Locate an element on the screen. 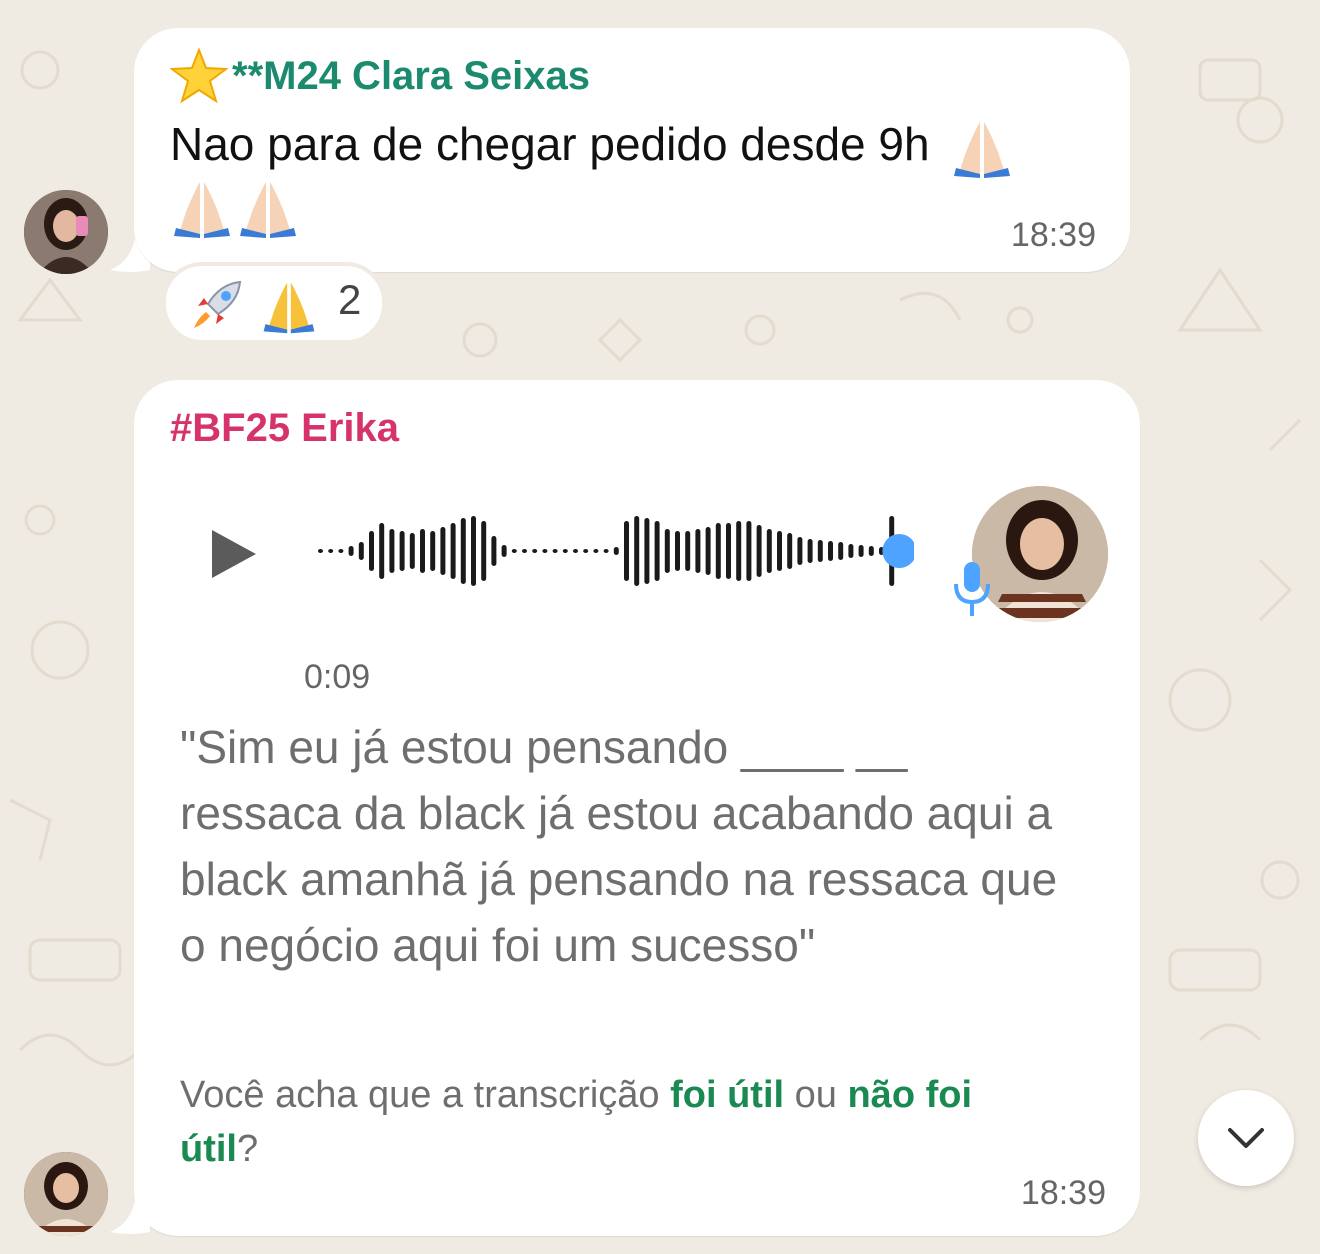 Image resolution: width=1320 pixels, height=1254 pixels. feedback-not-useful-part2: útil is located at coordinates (208, 1149).